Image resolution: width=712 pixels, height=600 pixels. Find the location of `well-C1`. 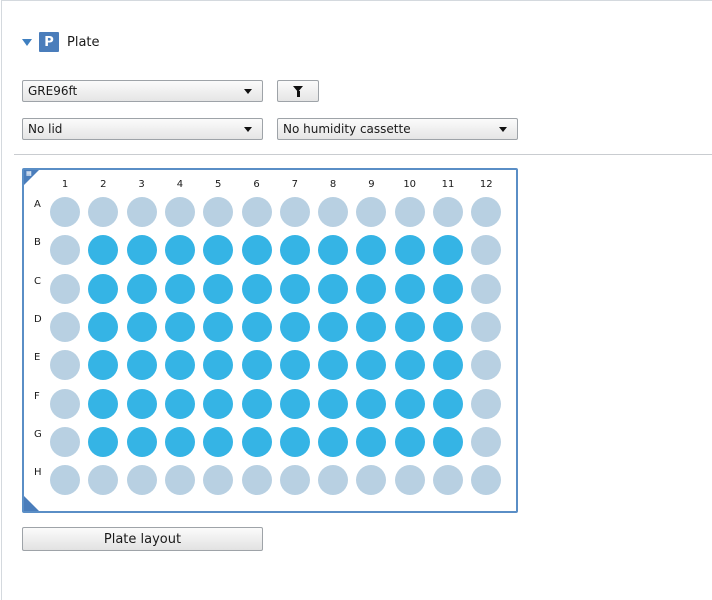

well-C1 is located at coordinates (65, 288).